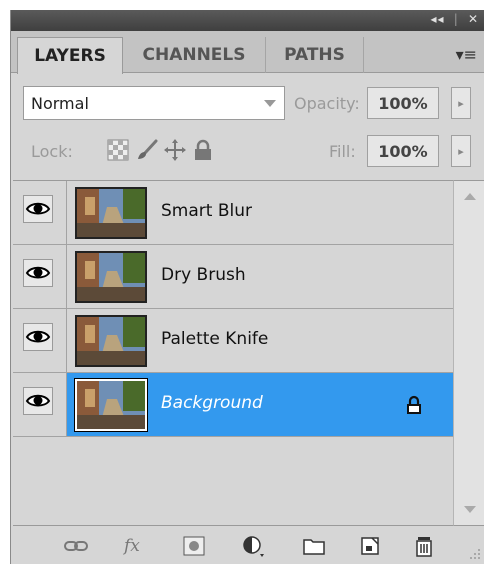 This screenshot has width=484, height=564. What do you see at coordinates (52, 151) in the screenshot?
I see `lock-label: Lock:` at bounding box center [52, 151].